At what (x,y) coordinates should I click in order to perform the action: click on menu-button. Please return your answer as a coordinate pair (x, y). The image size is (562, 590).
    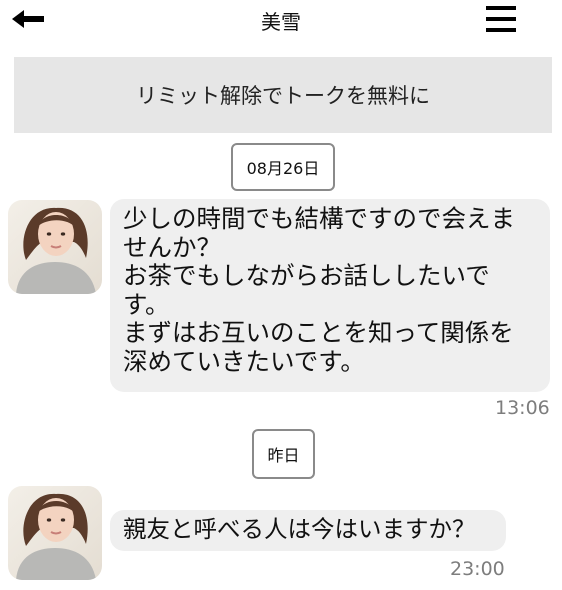
    Looking at the image, I should click on (501, 19).